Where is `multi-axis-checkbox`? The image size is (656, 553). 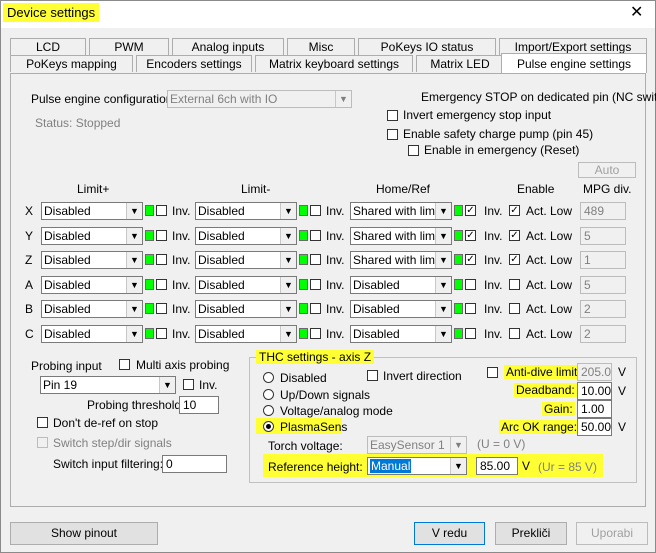 multi-axis-checkbox is located at coordinates (124, 364).